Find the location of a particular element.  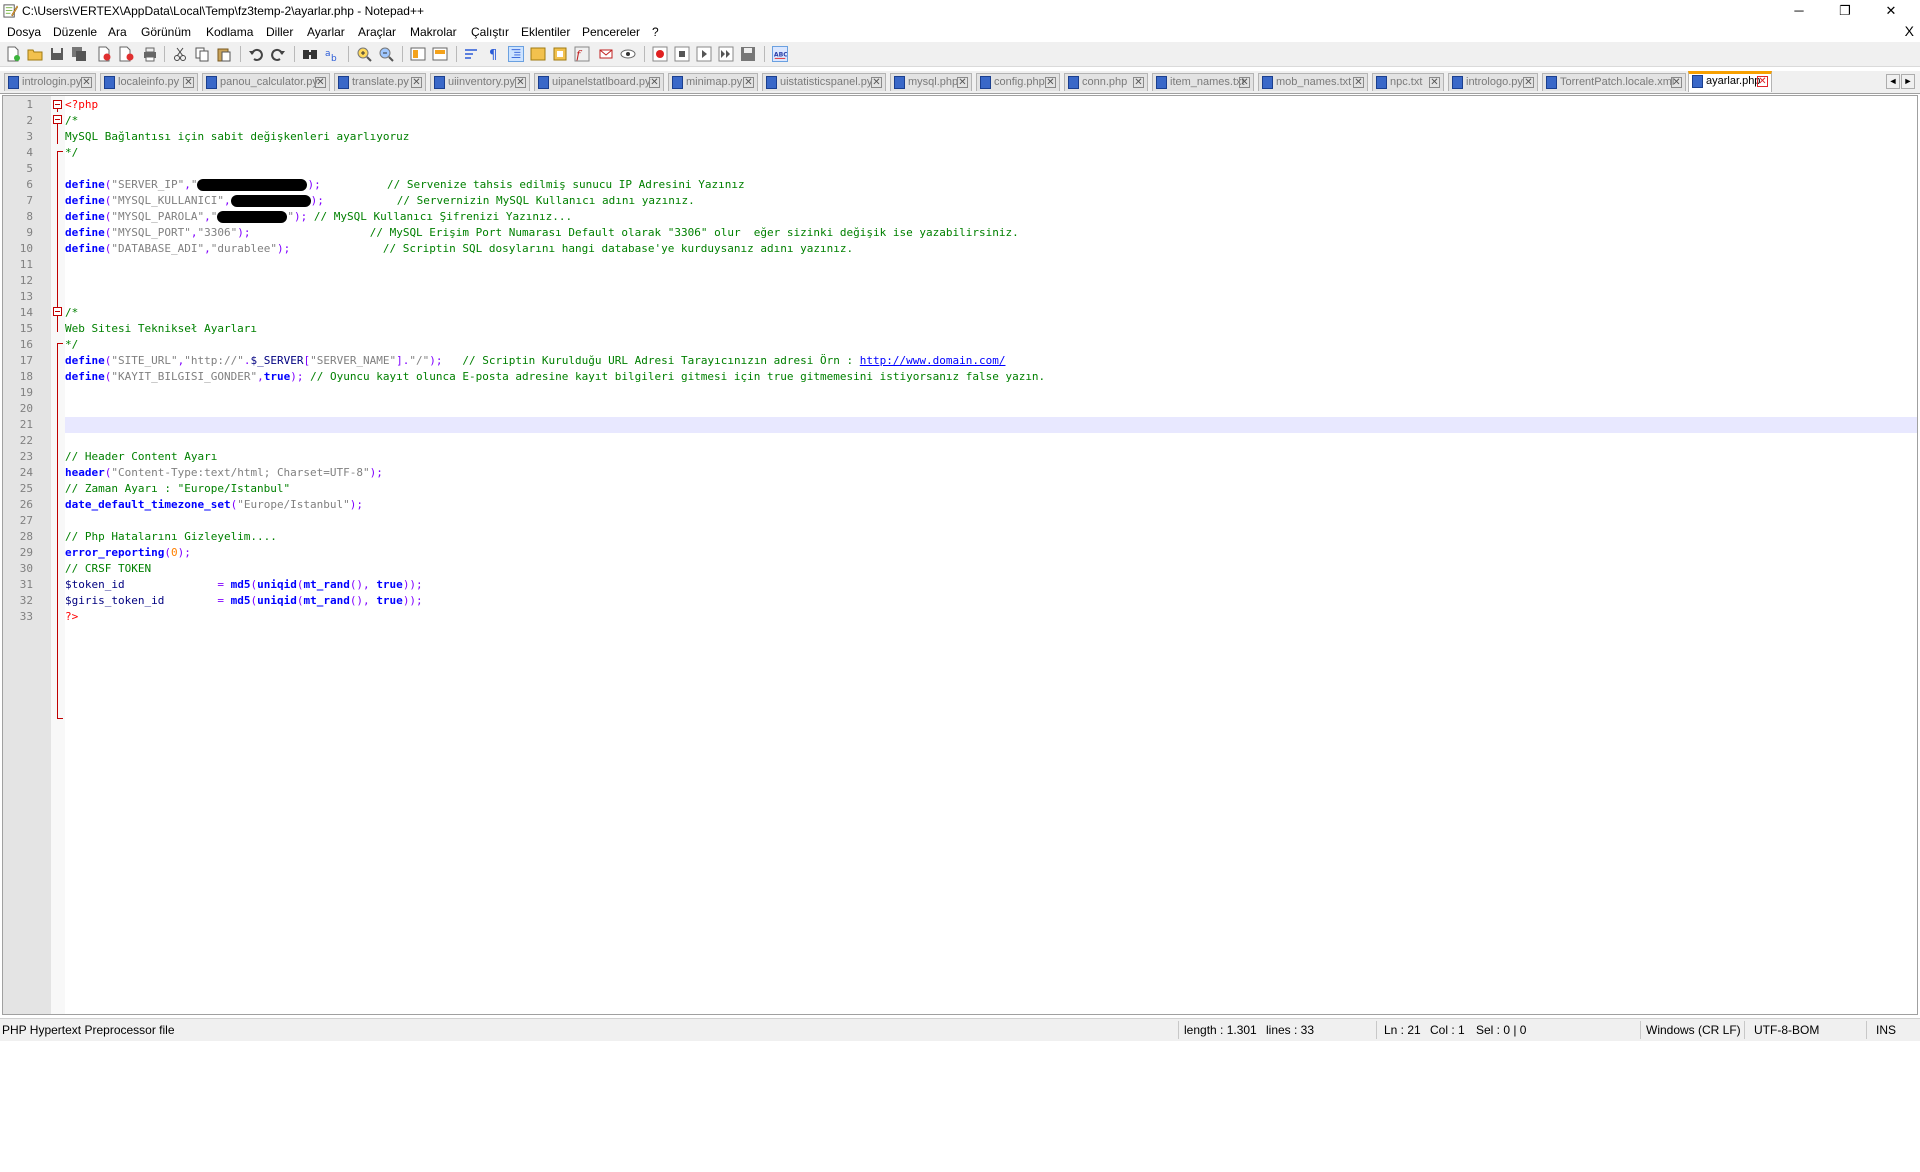

tab-npc-txt: npc.txt ✕ is located at coordinates (1408, 82).